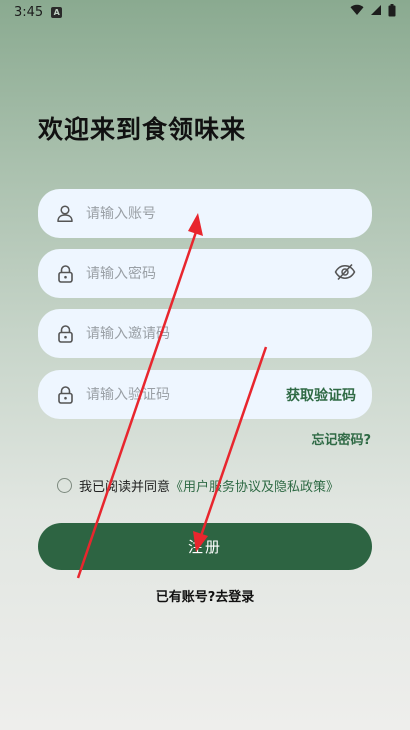 The width and height of the screenshot is (410, 730). I want to click on status-right, so click(373, 12).